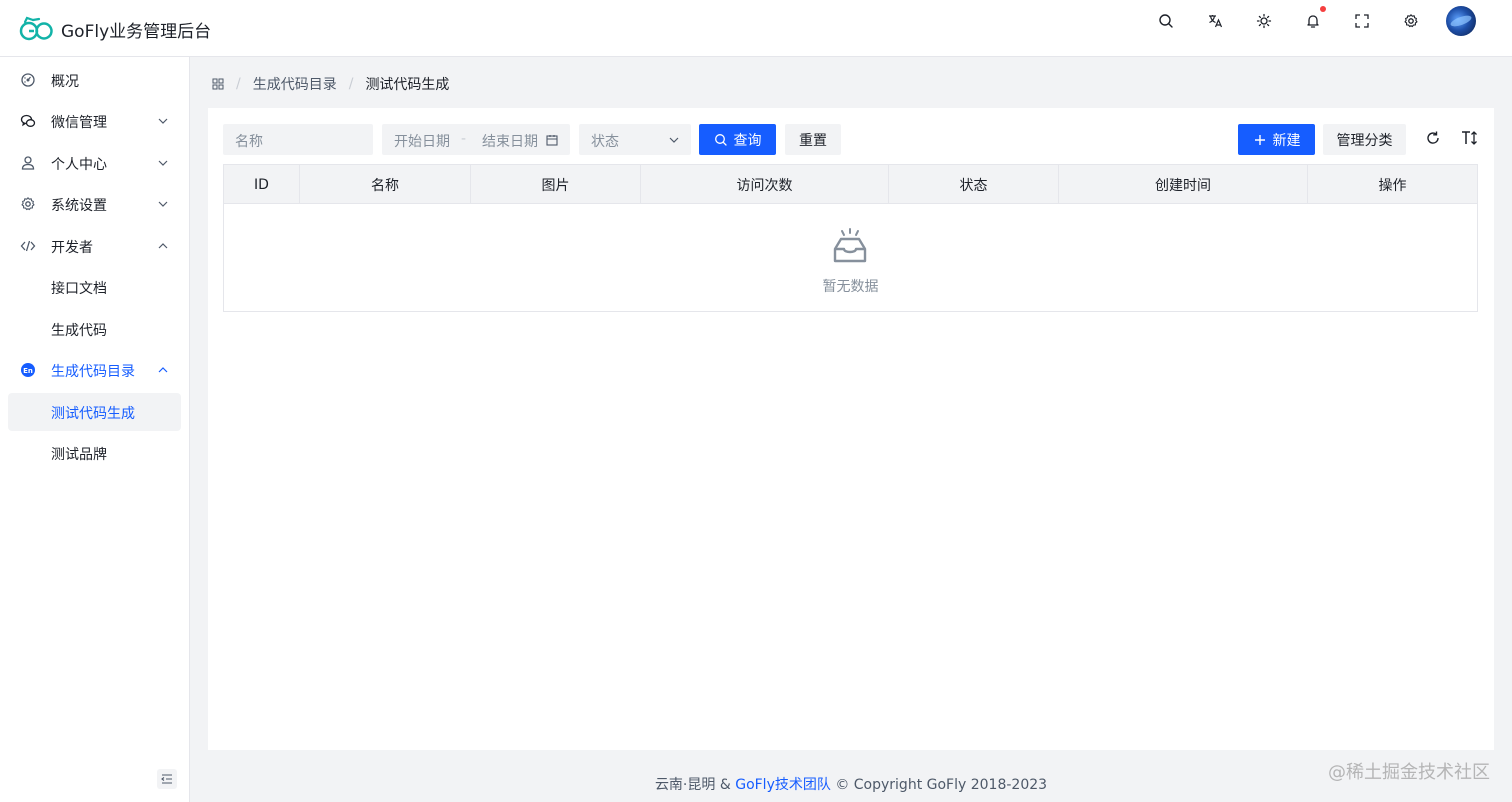 This screenshot has width=1512, height=802. What do you see at coordinates (1470, 138) in the screenshot?
I see `density-icon` at bounding box center [1470, 138].